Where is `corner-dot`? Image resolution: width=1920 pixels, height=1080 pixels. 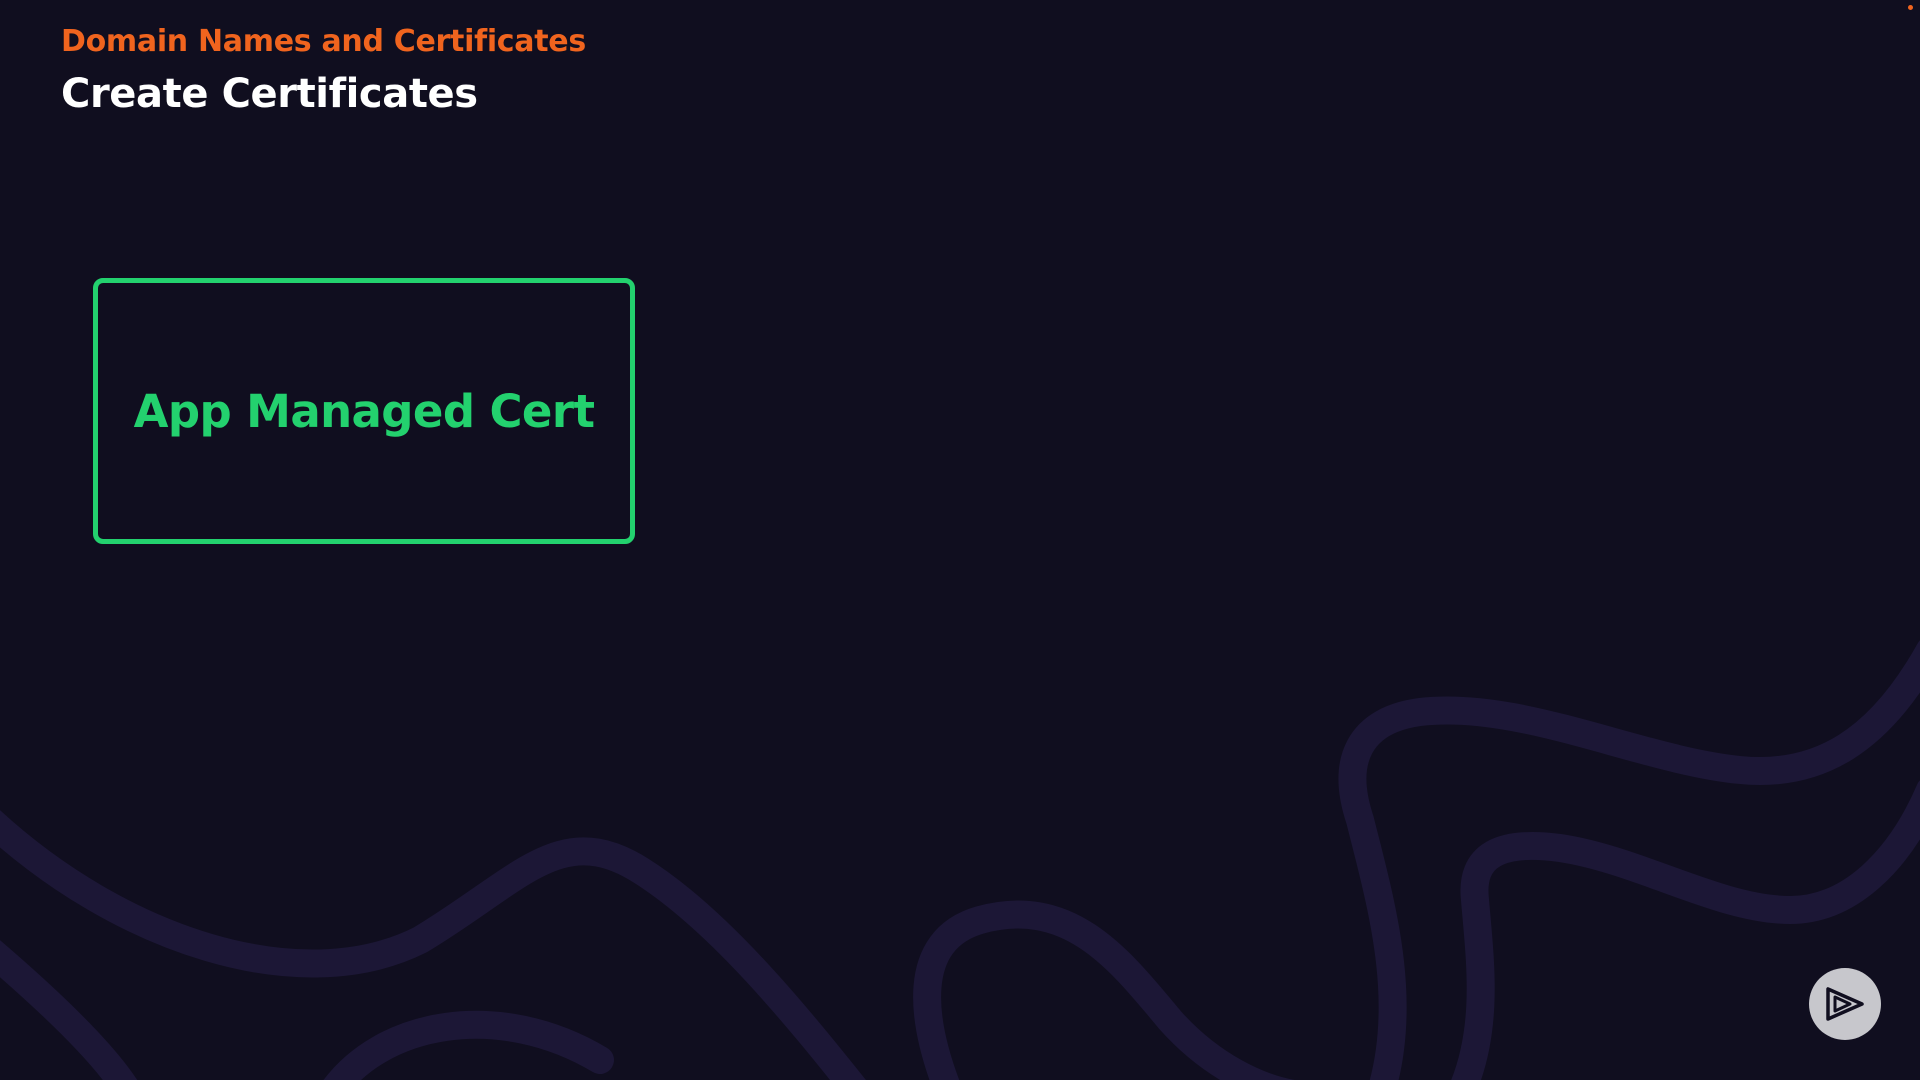 corner-dot is located at coordinates (1910, 7).